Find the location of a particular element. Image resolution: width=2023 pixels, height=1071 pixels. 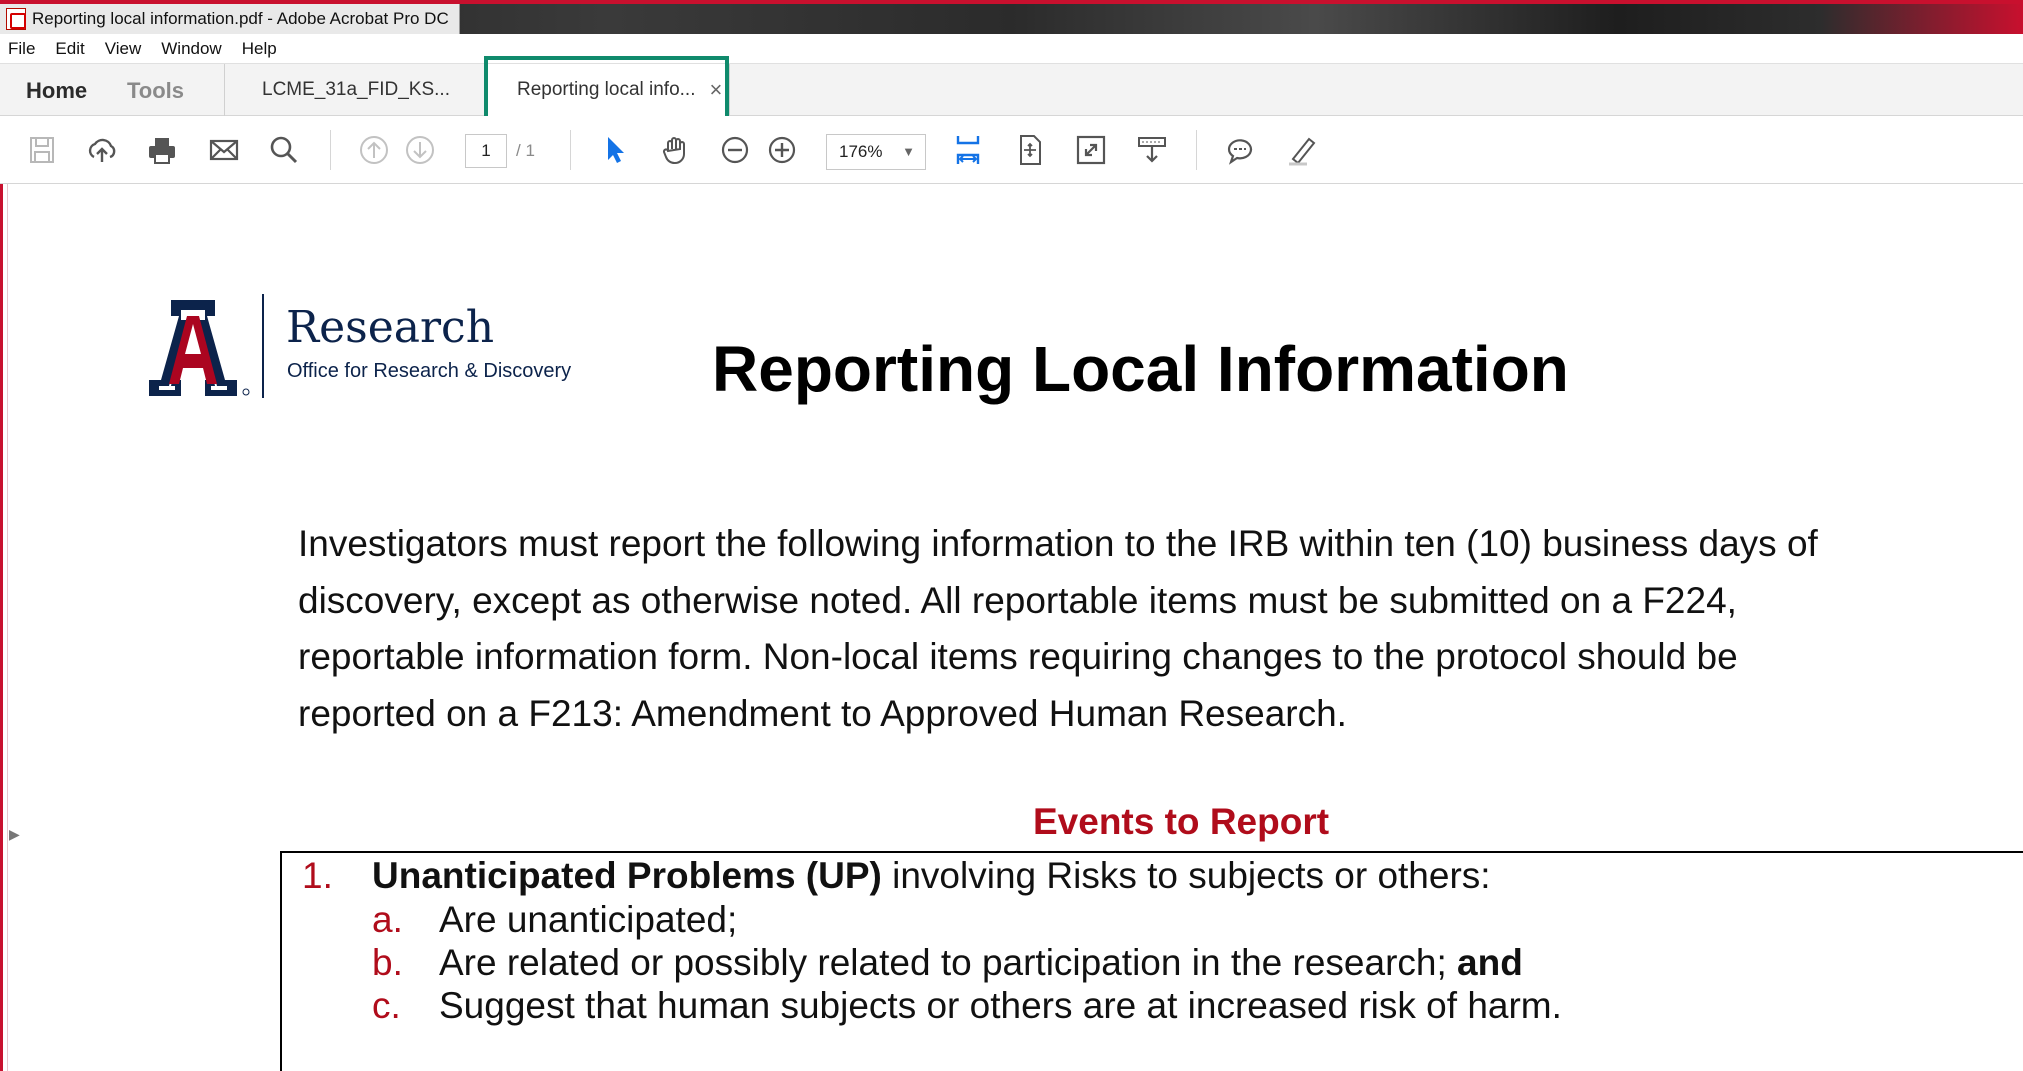

previous-page-icon is located at coordinates (374, 150).